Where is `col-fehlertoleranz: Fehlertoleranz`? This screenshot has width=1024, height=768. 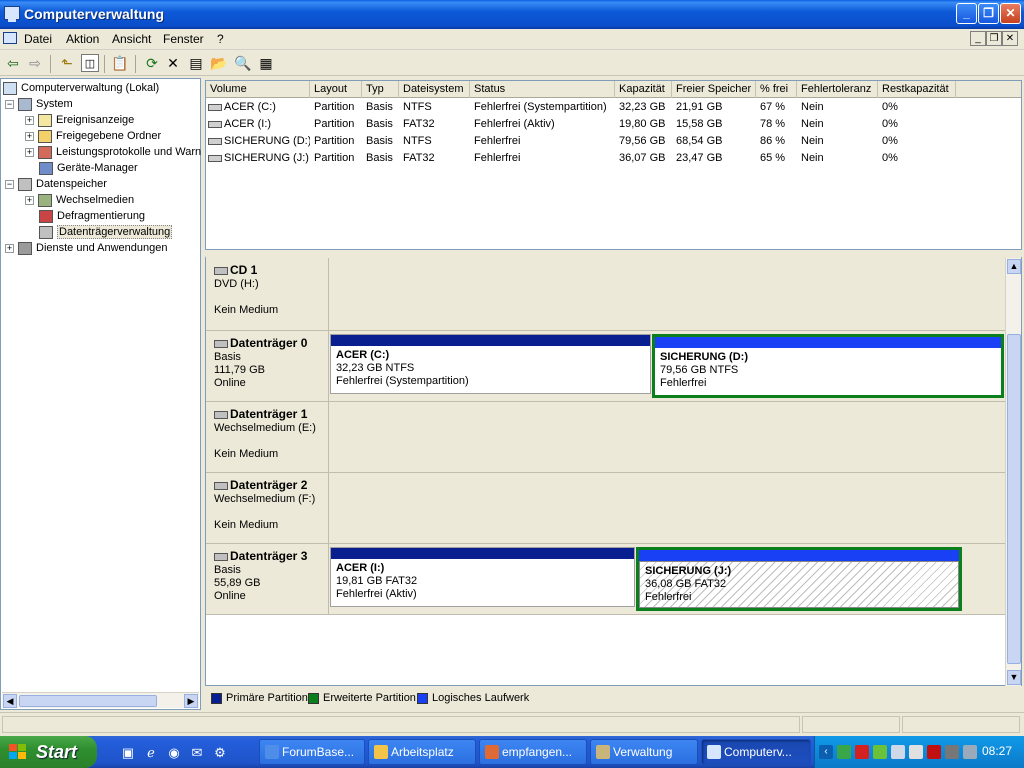
col-fehlertoleranz: Fehlertoleranz is located at coordinates (837, 89).